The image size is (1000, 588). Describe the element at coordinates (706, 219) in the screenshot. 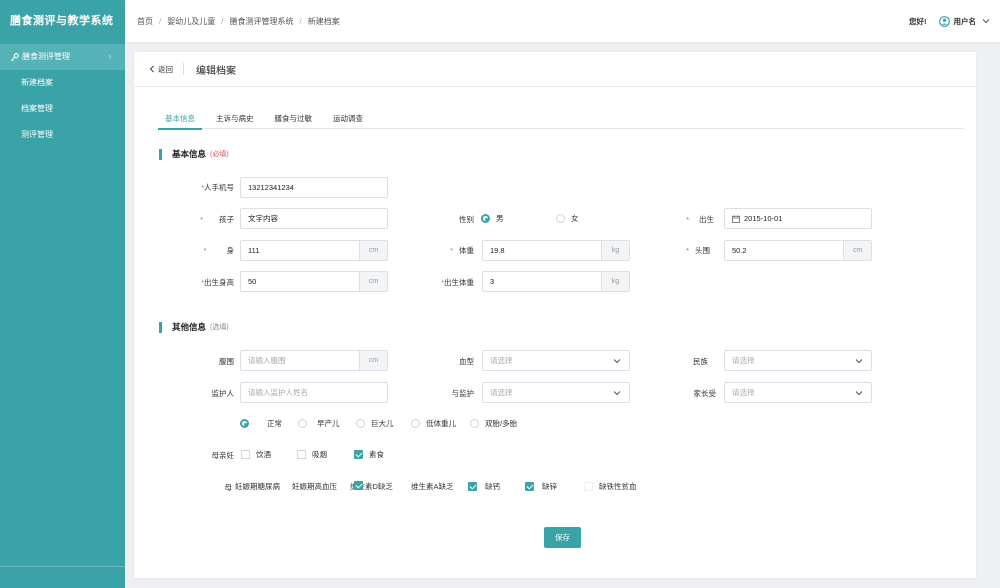

I see `birth-label-text: 出生` at that location.